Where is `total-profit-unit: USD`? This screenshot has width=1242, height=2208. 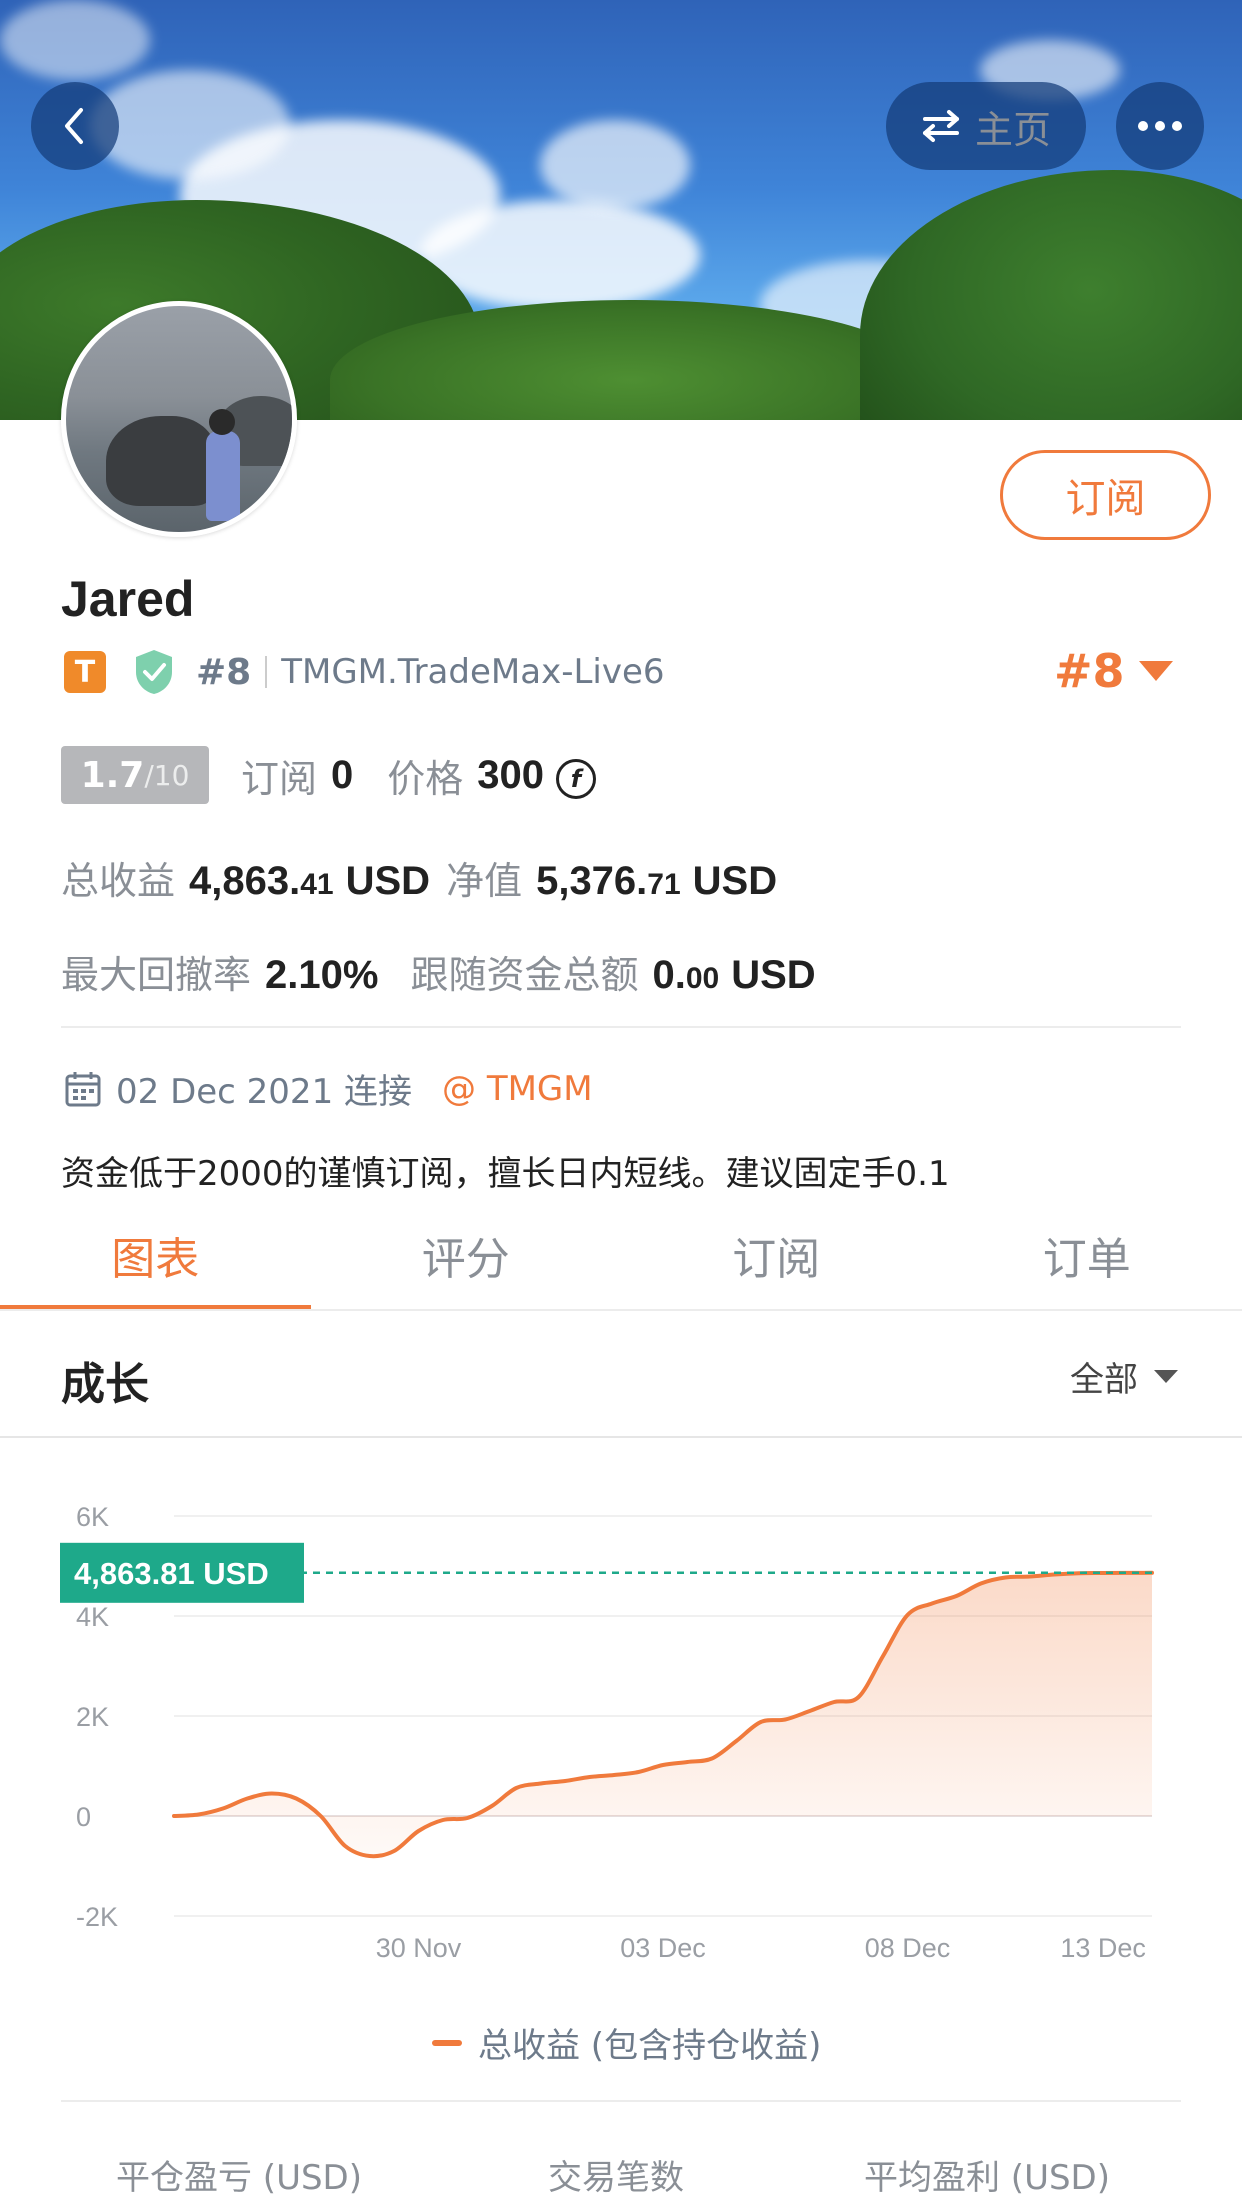 total-profit-unit: USD is located at coordinates (388, 881).